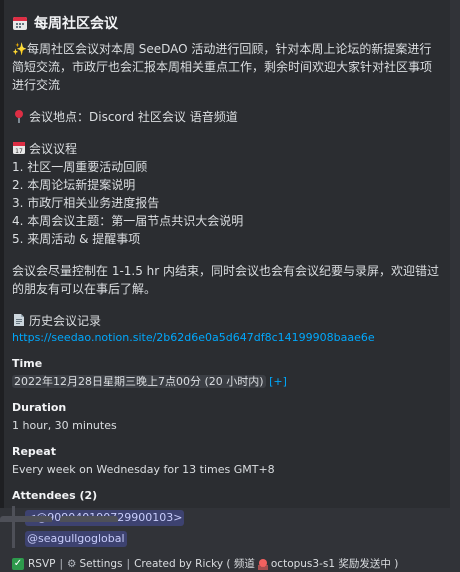 Image resolution: width=460 pixels, height=572 pixels. Describe the element at coordinates (227, 321) in the screenshot. I see `history-title: 历史会议记录` at that location.